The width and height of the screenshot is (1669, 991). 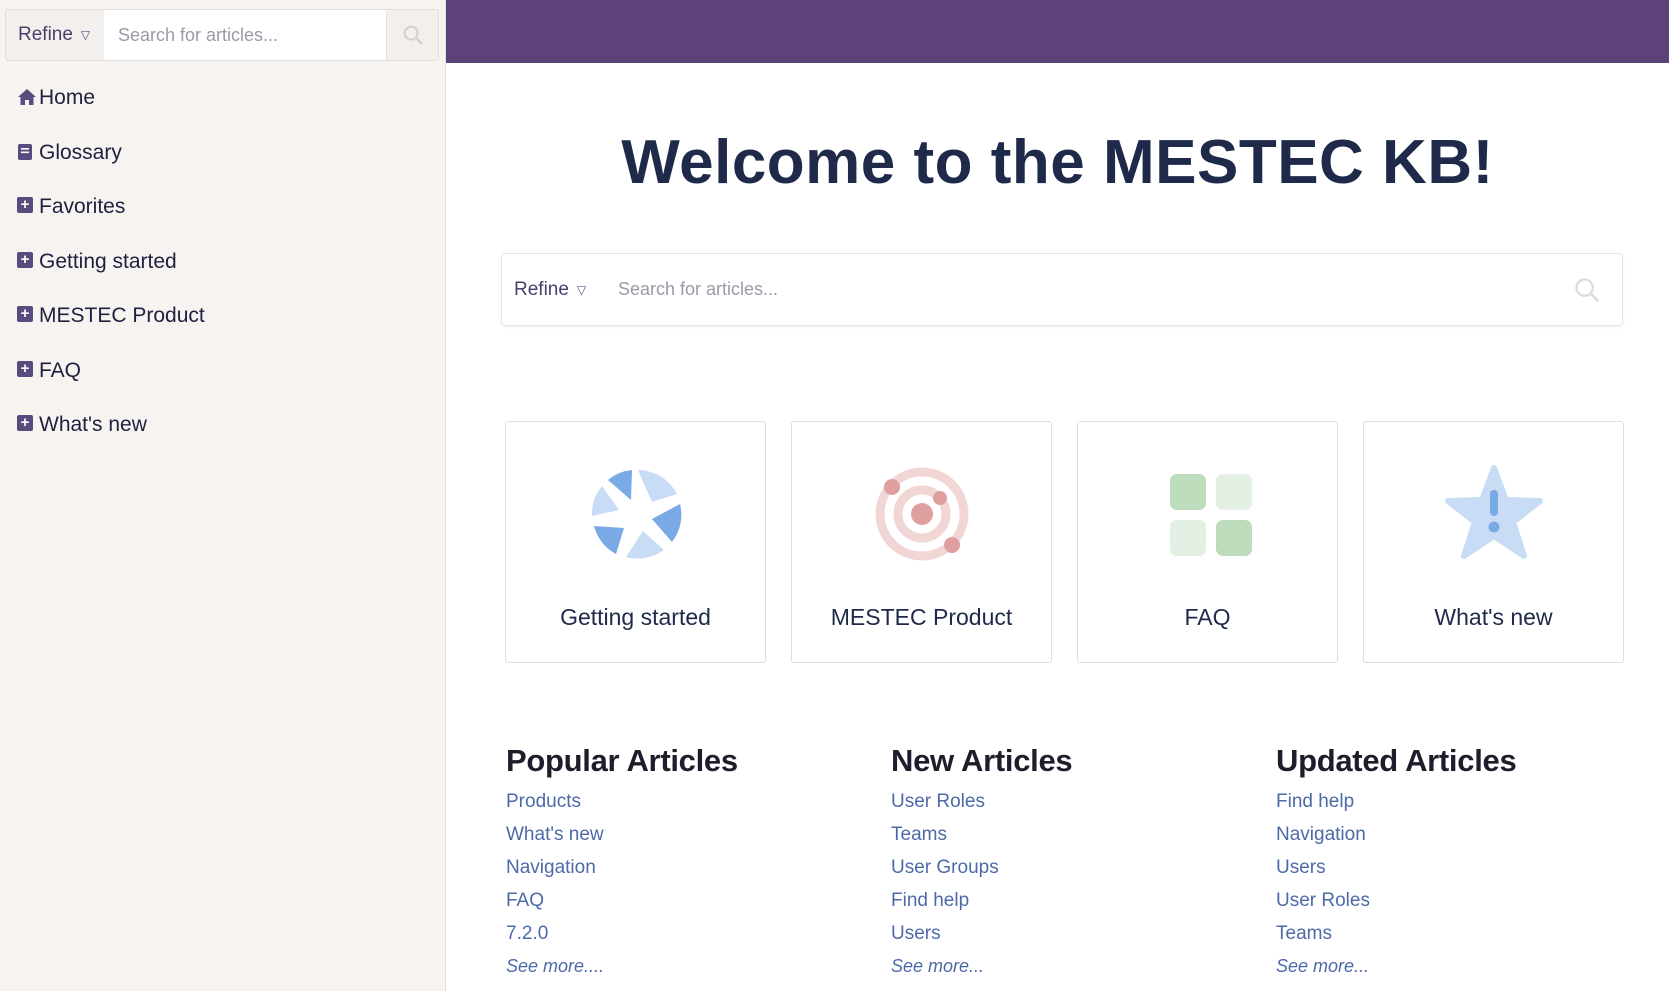 I want to click on section-heading: New Articles, so click(x=982, y=760).